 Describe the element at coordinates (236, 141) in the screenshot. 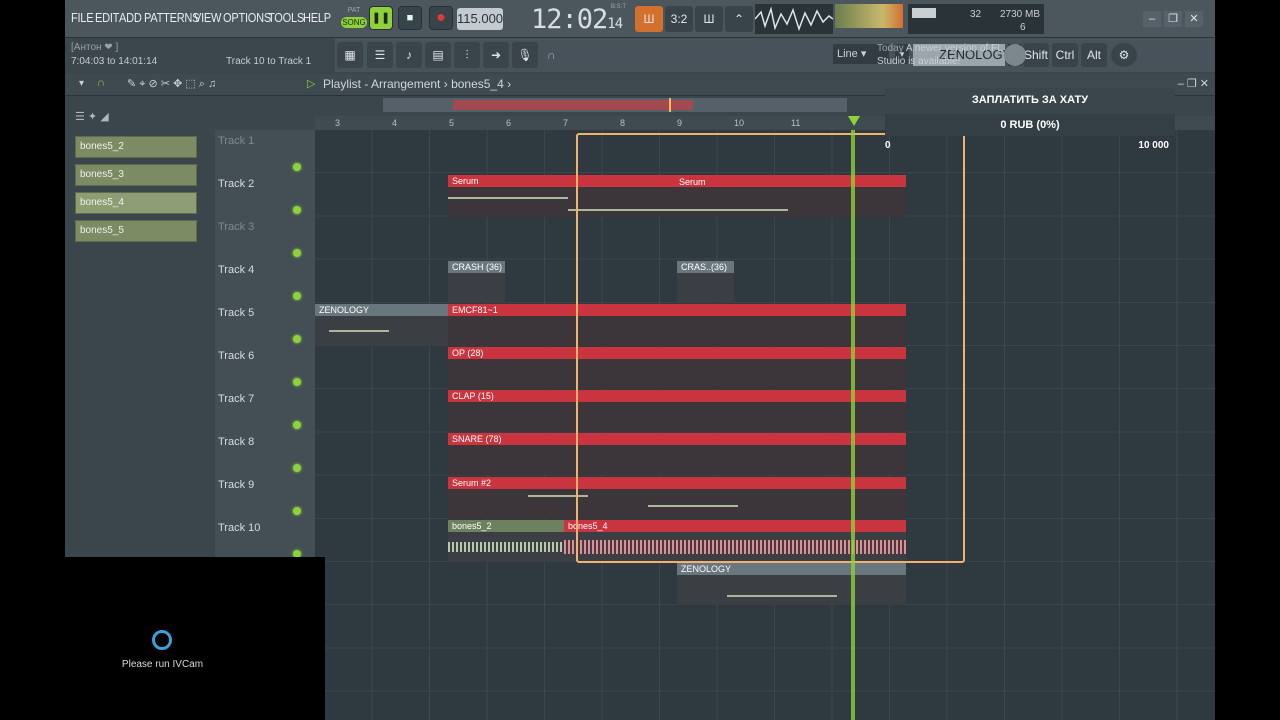

I see `track-1-name: Track 1` at that location.